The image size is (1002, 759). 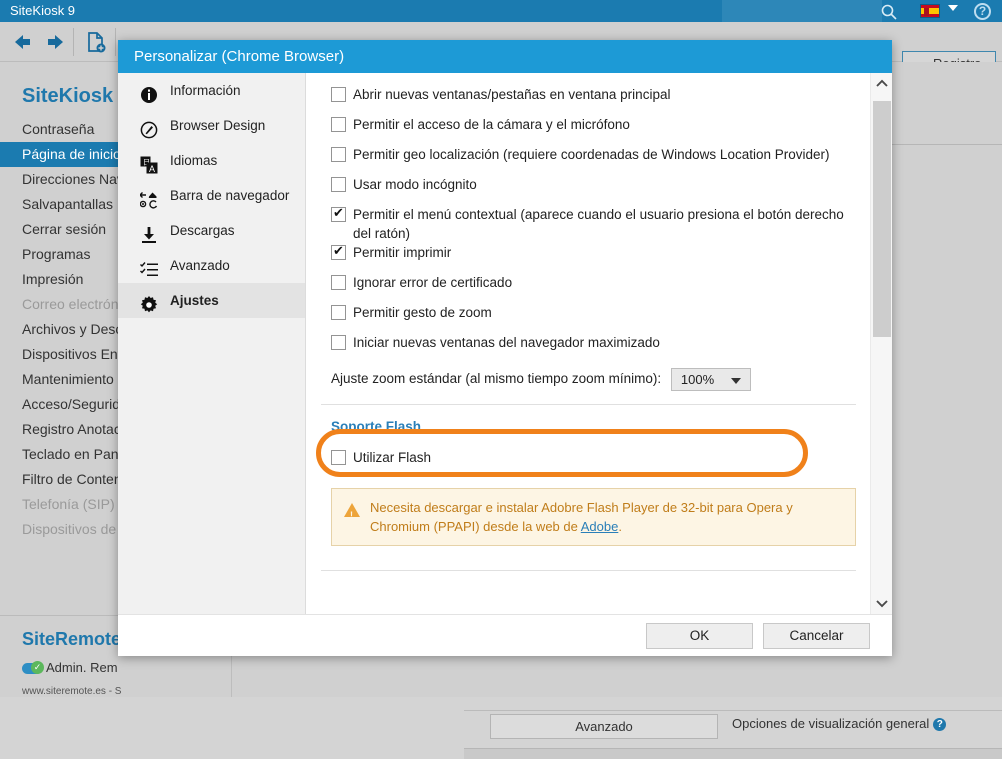 I want to click on setting-checkbox-row: Permitir gesto de zoom, so click(x=588, y=318).